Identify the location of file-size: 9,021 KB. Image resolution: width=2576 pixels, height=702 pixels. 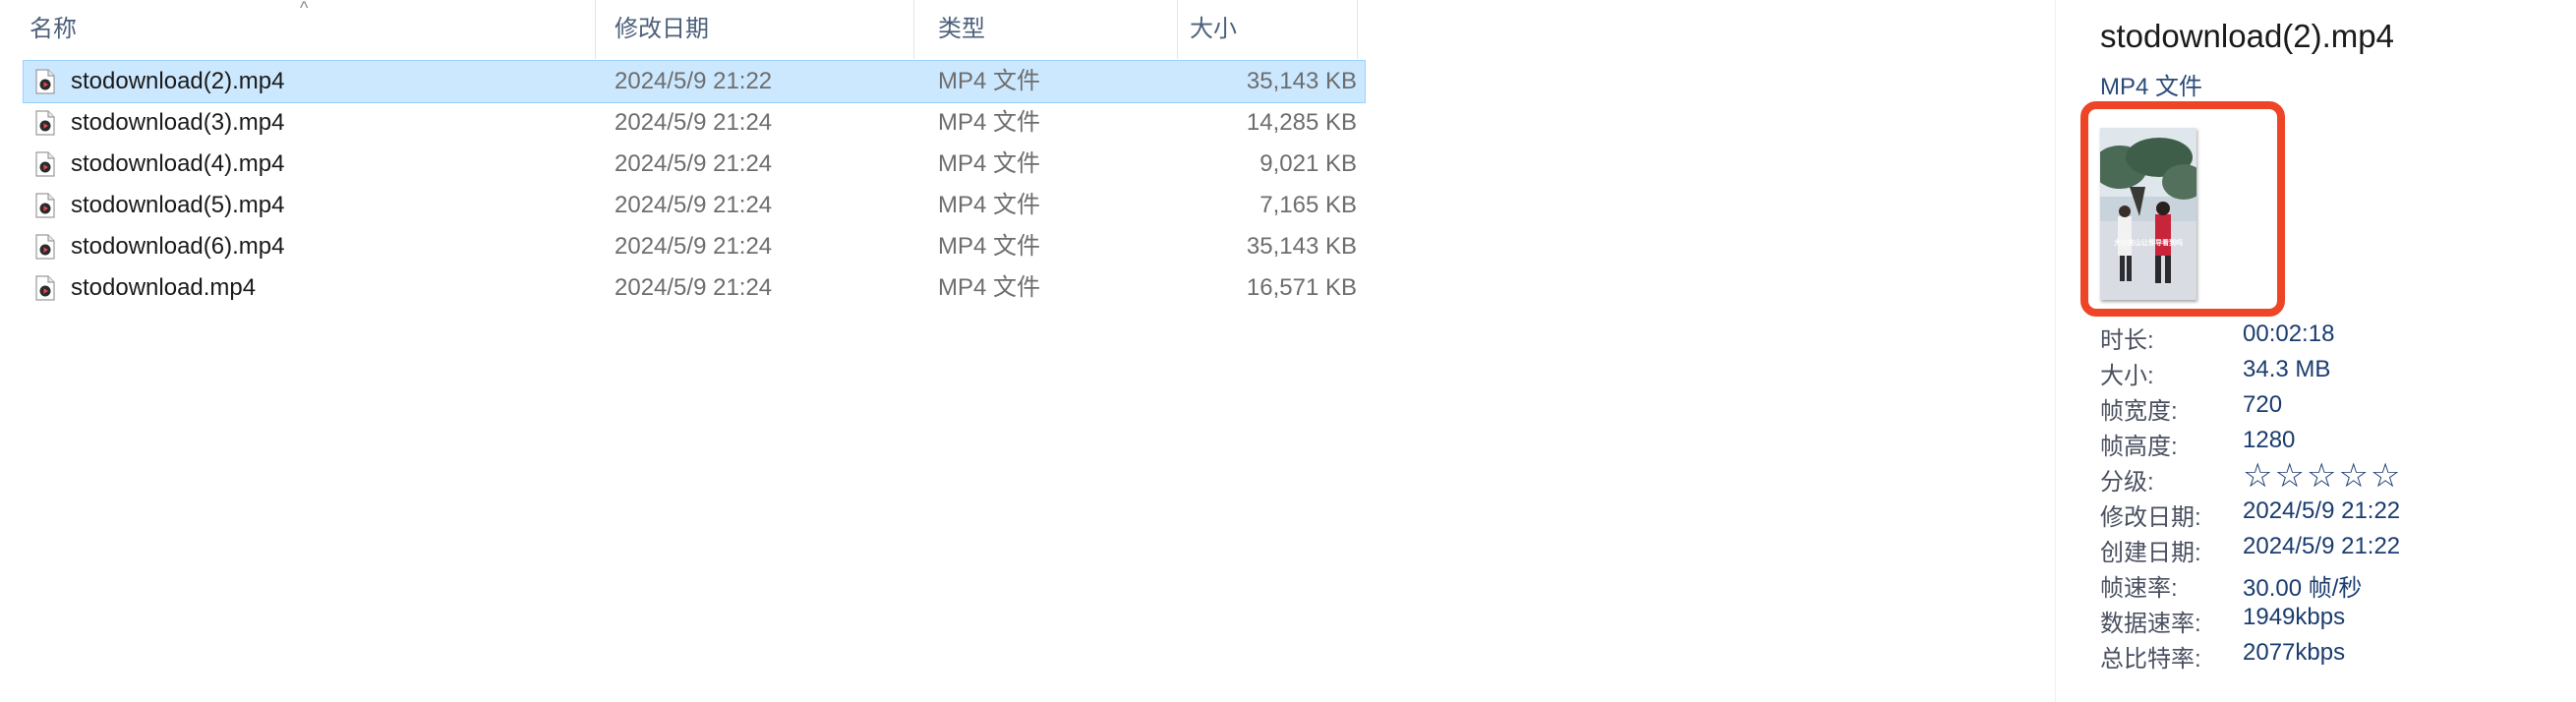
(1308, 163).